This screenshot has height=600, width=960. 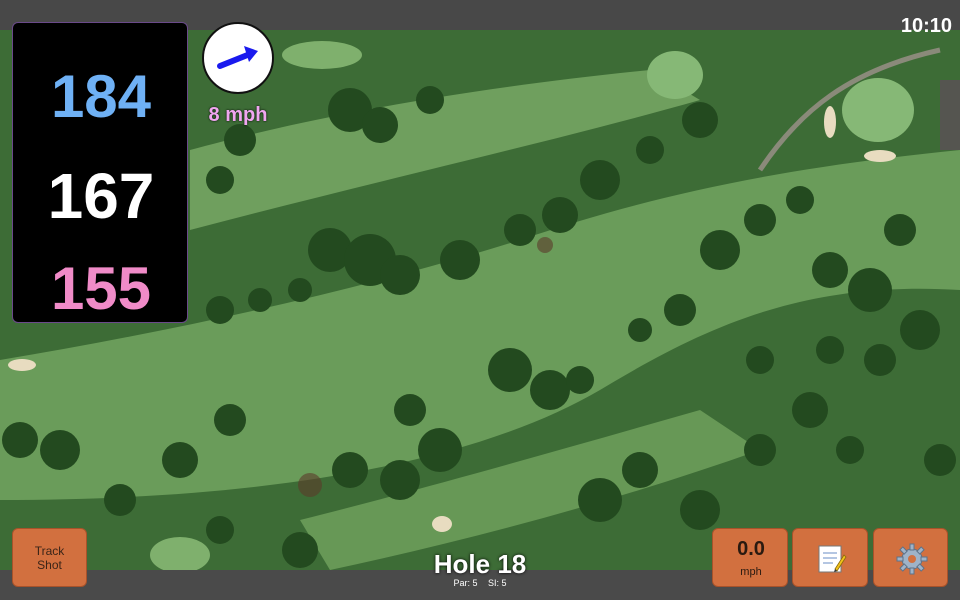 I want to click on hole-title: Hole 18, so click(x=480, y=564).